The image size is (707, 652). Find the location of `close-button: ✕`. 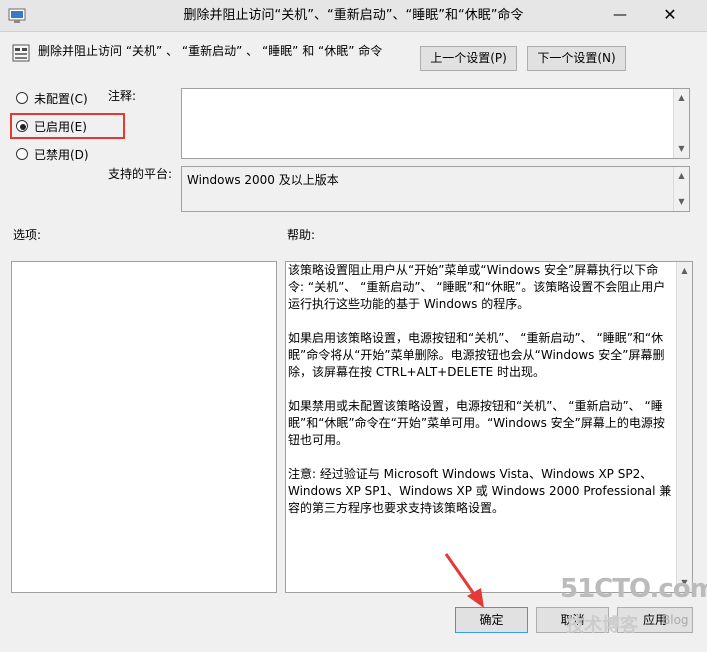

close-button: ✕ is located at coordinates (670, 16).